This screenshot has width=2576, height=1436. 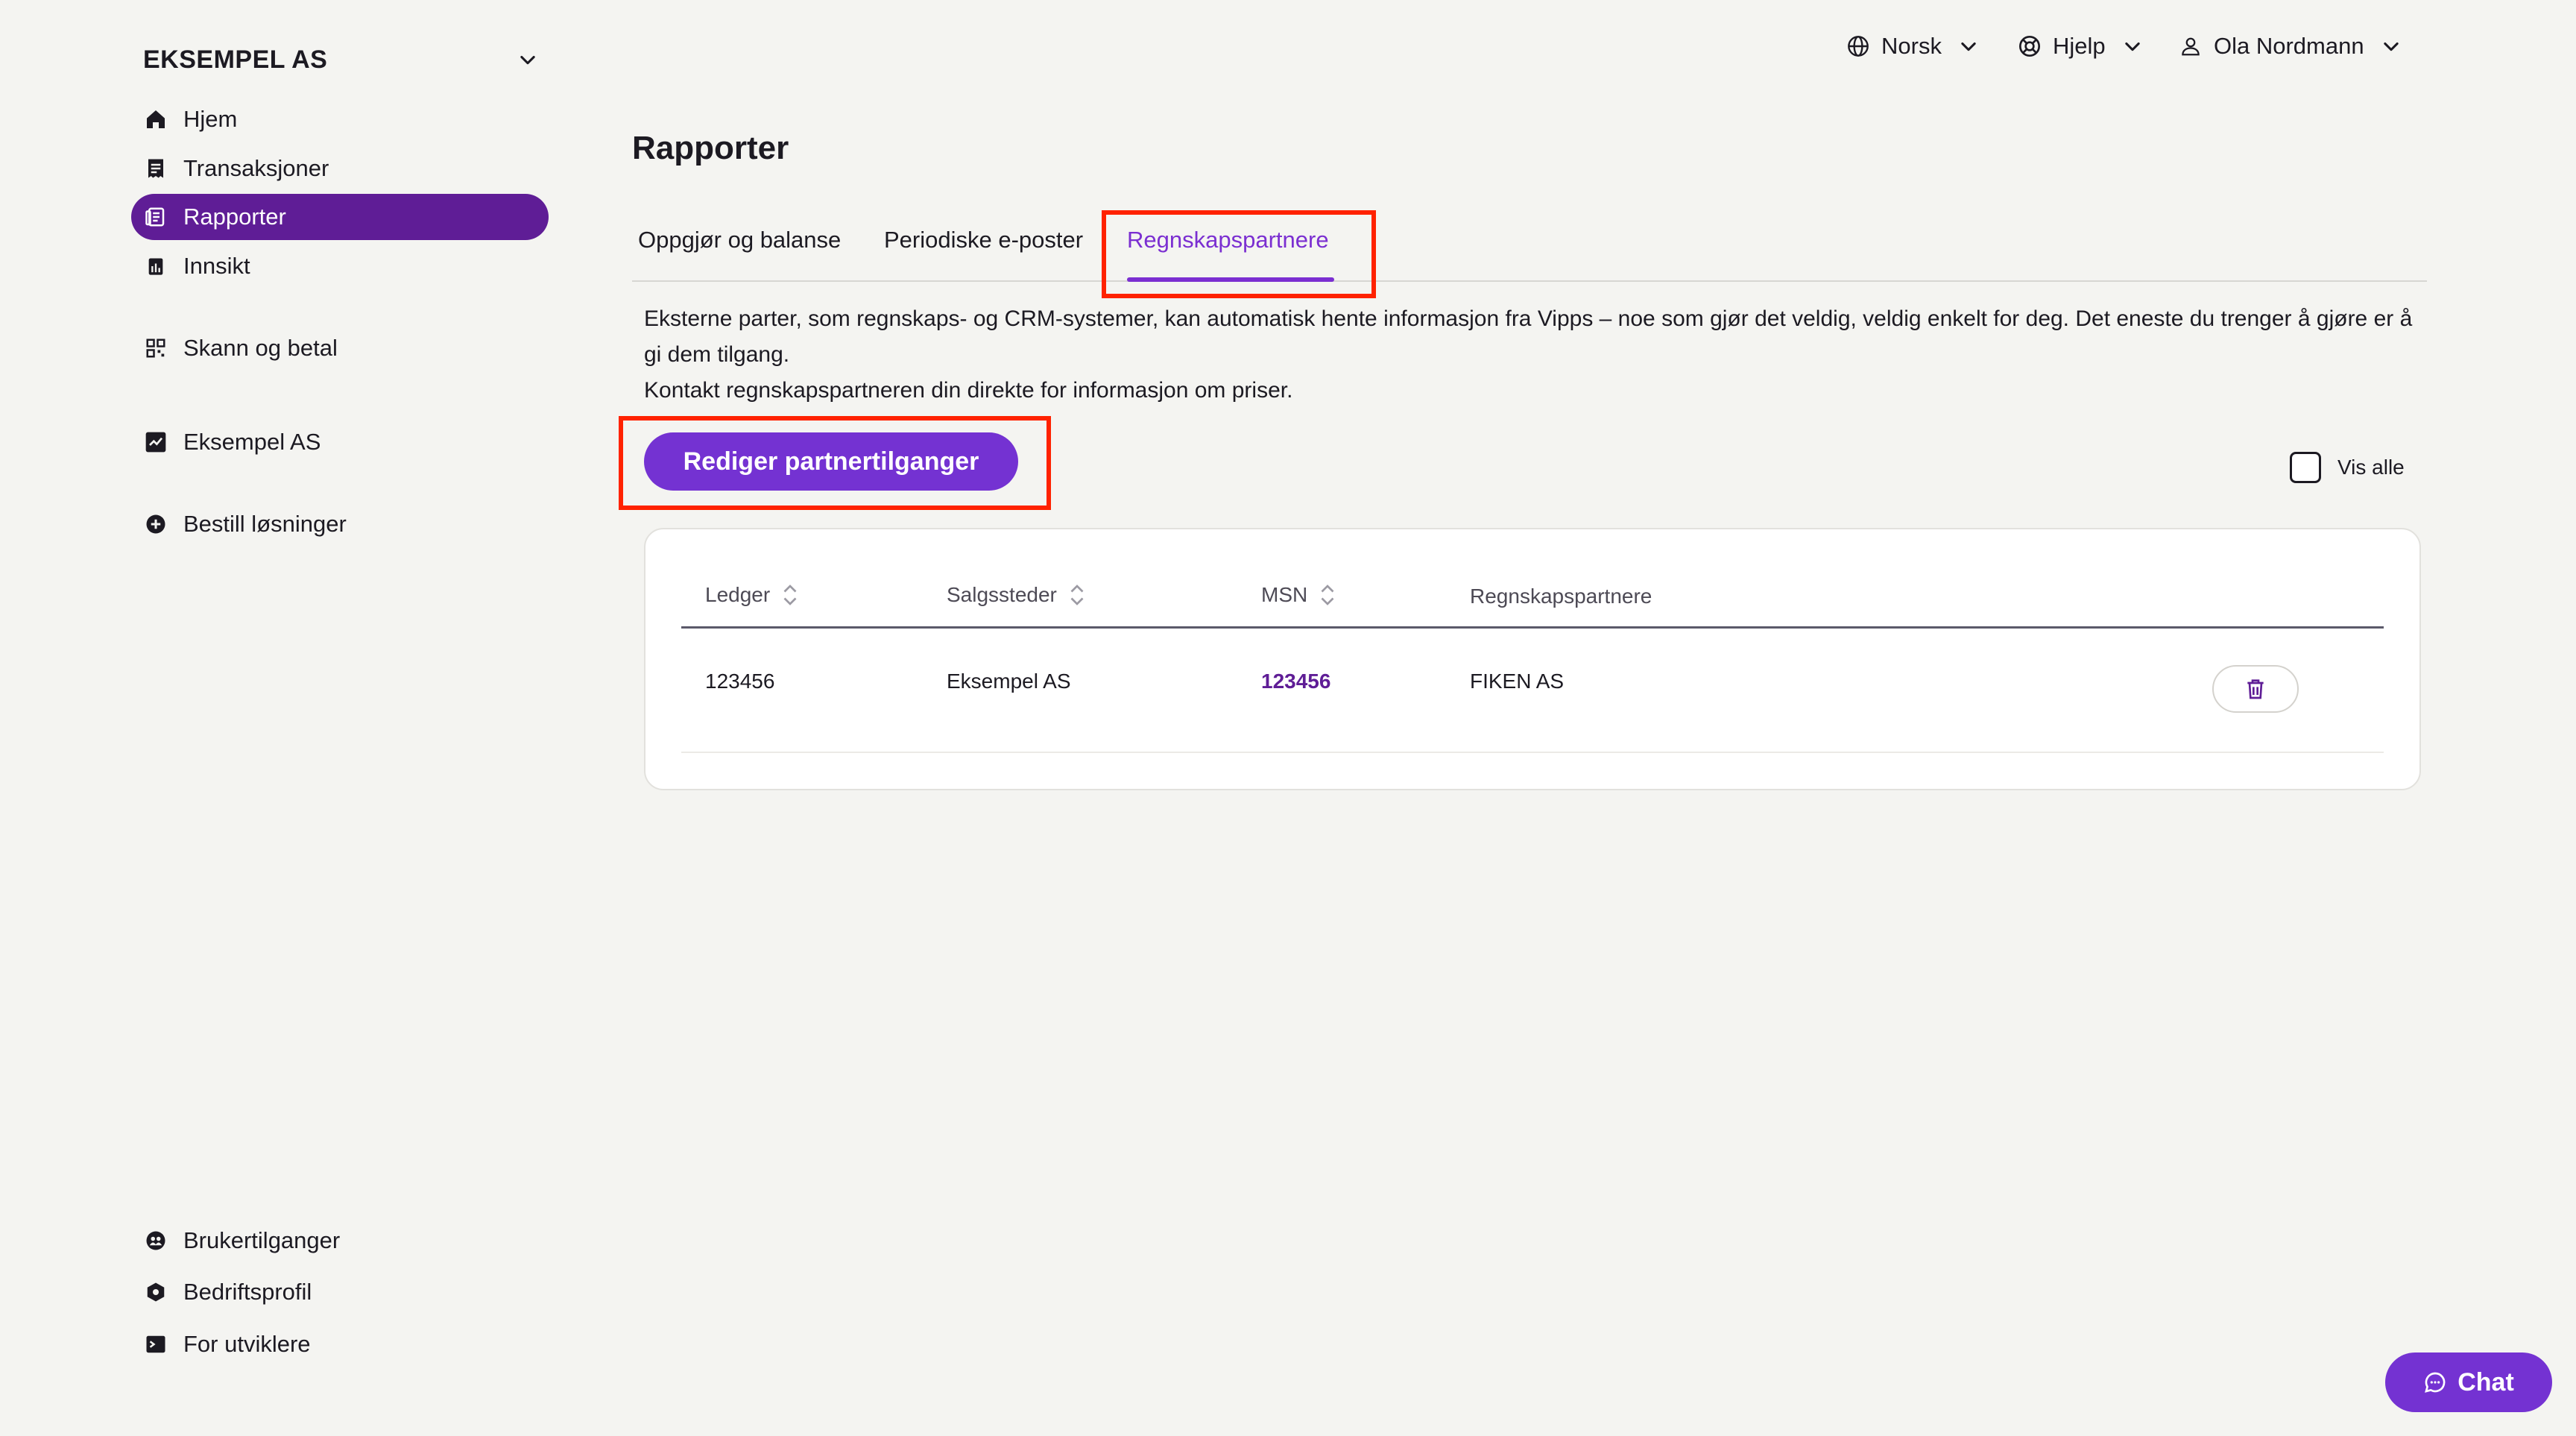 What do you see at coordinates (156, 217) in the screenshot?
I see `report-icon` at bounding box center [156, 217].